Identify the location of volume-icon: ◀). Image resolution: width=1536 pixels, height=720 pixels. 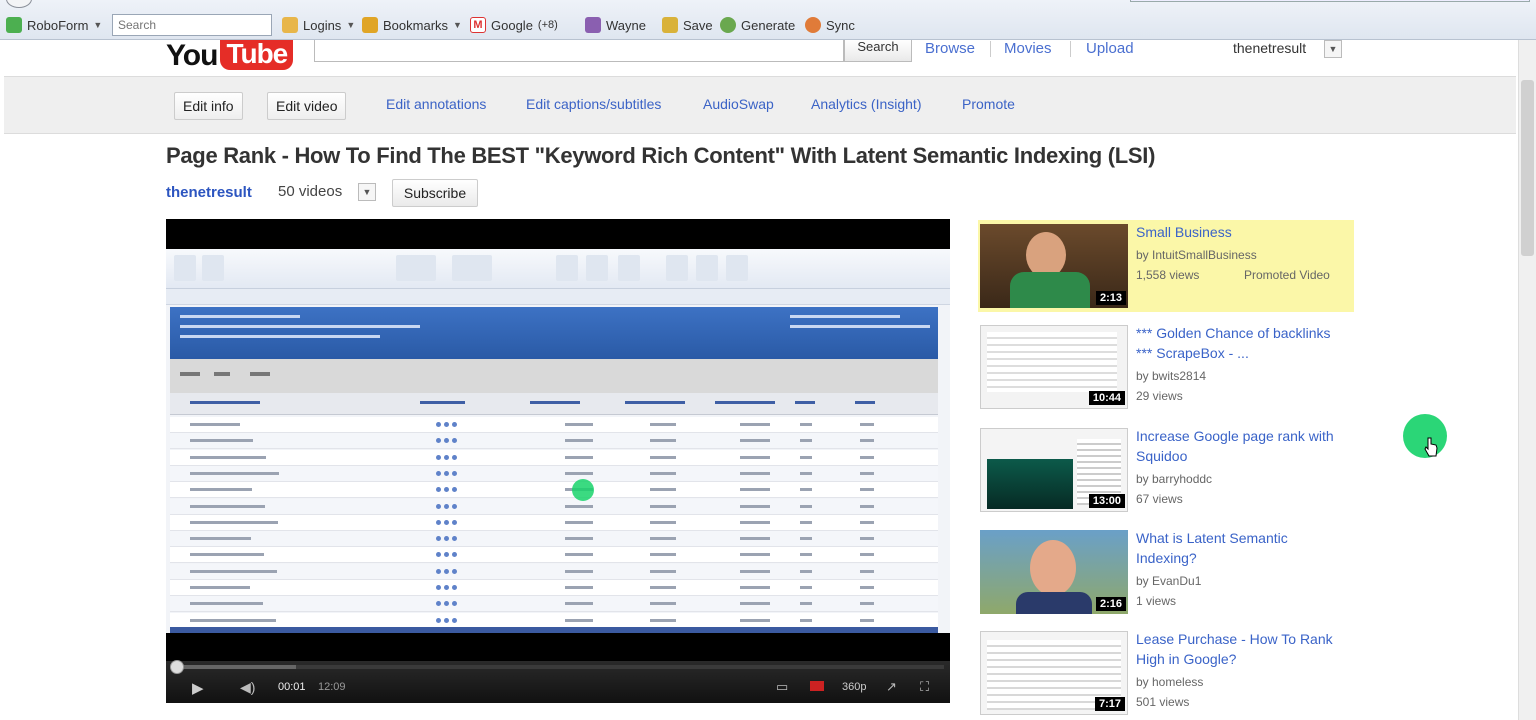
(247, 687).